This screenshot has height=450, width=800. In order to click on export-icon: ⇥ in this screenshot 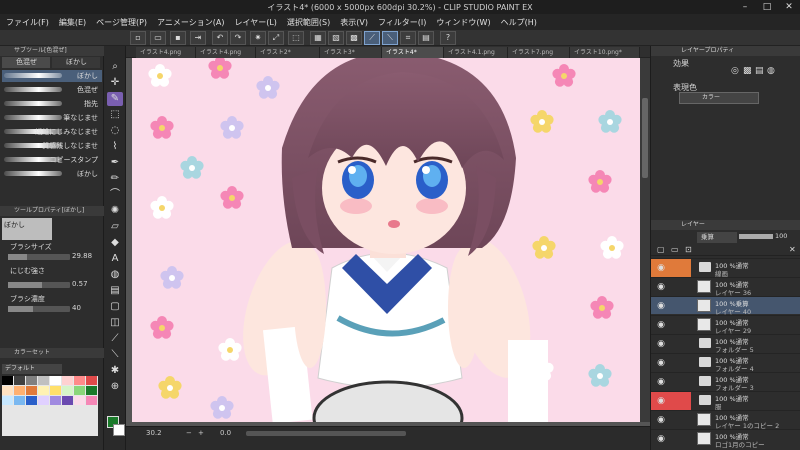, I will do `click(198, 38)`.